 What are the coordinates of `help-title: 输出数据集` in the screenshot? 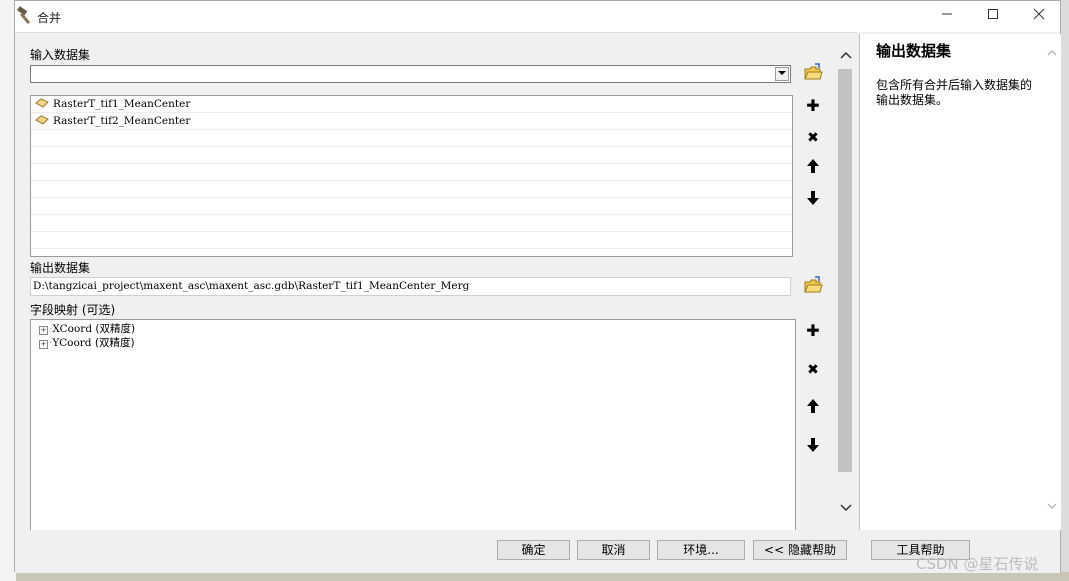 It's located at (914, 51).